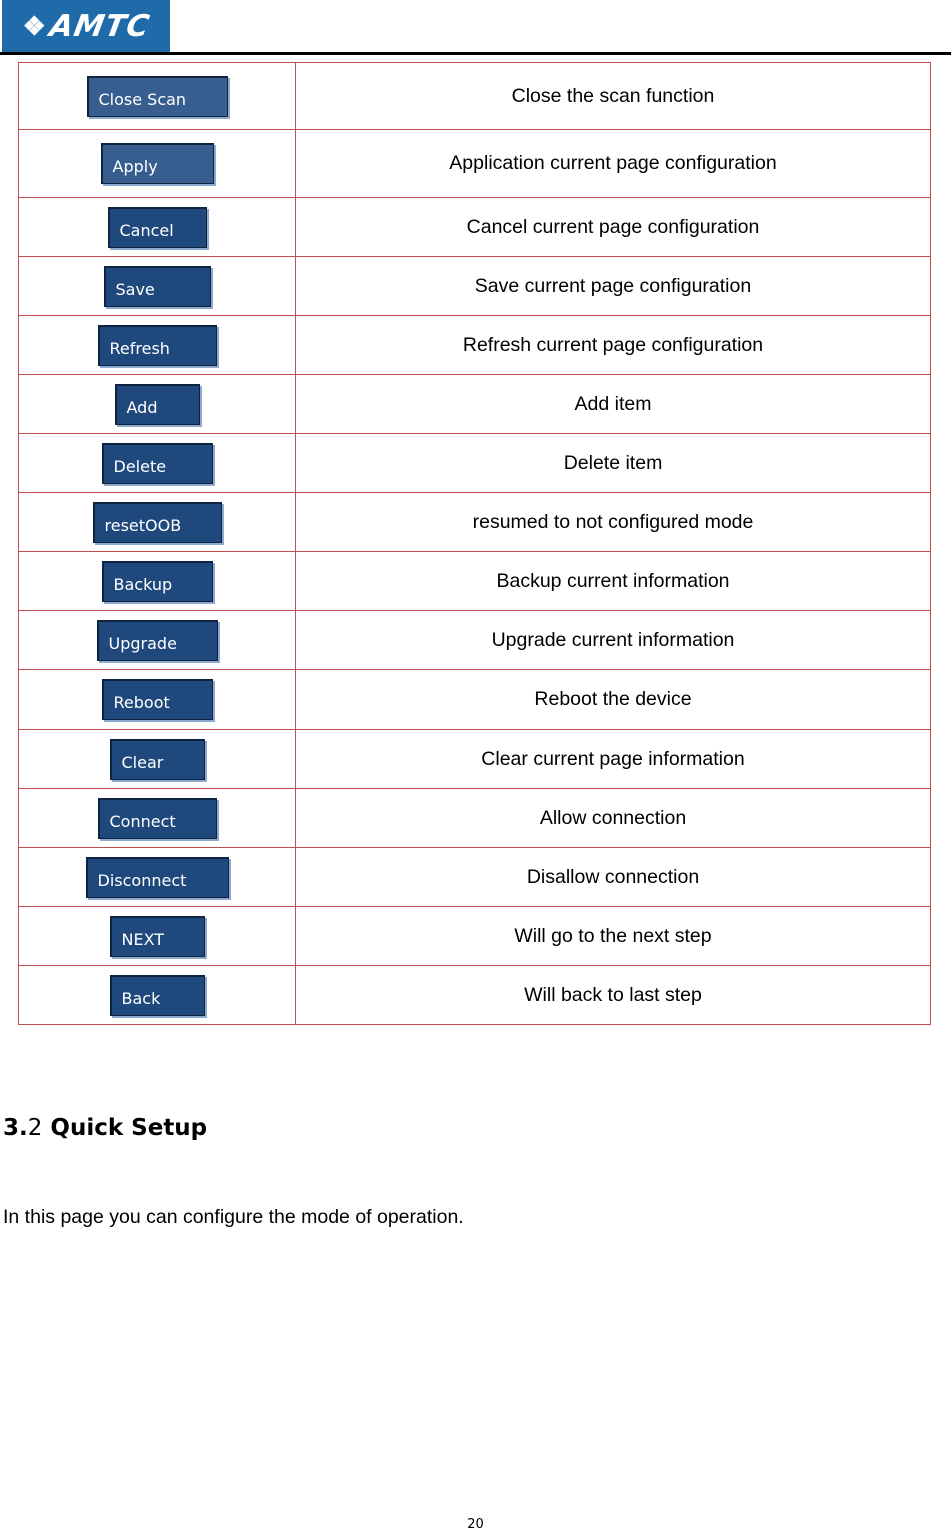 Image resolution: width=951 pixels, height=1534 pixels. I want to click on cancel-button: Cancel, so click(157, 227).